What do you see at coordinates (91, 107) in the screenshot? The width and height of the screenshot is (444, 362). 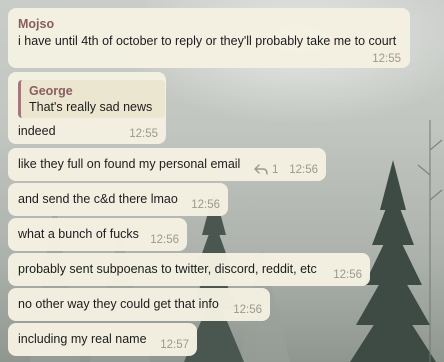 I see `quote-text: That's really sad news` at bounding box center [91, 107].